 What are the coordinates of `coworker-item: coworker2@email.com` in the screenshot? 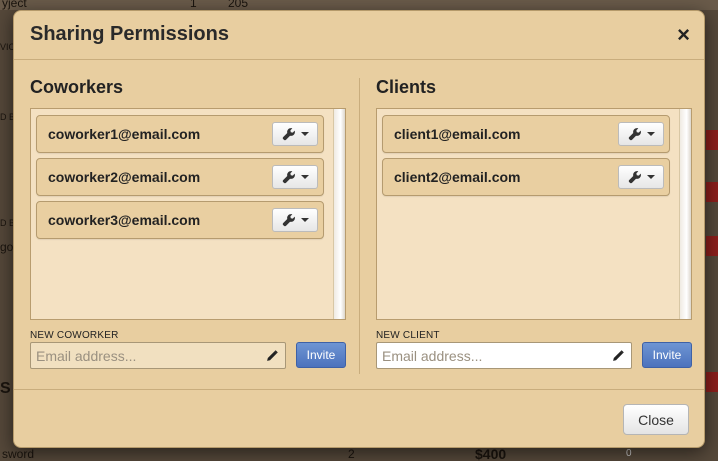 It's located at (180, 177).